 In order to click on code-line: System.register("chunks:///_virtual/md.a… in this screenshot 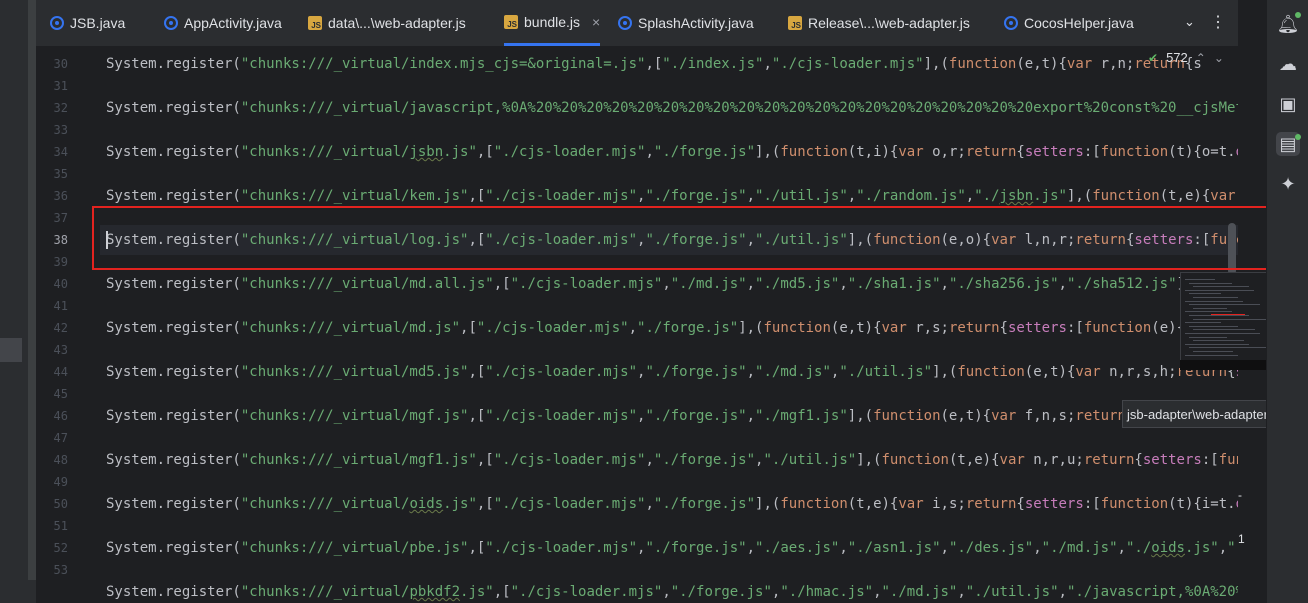, I will do `click(671, 284)`.